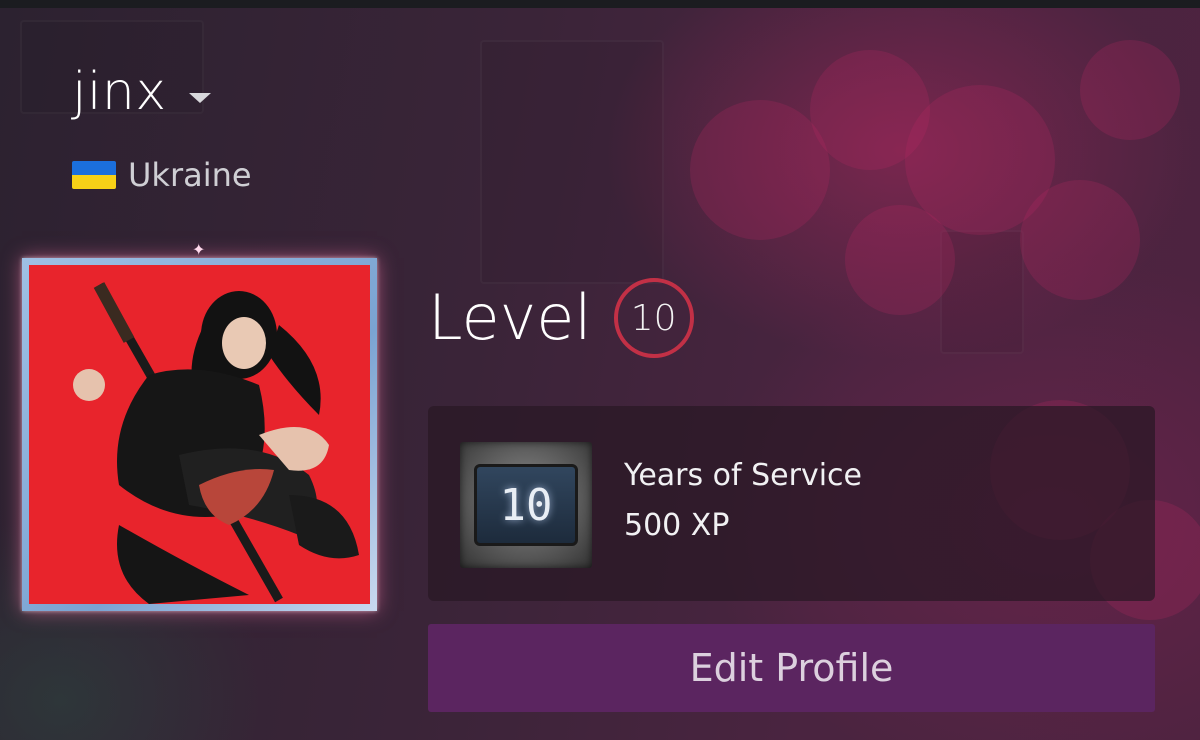 This screenshot has width=1200, height=740. I want to click on sparkle-icon: ✦, so click(199, 249).